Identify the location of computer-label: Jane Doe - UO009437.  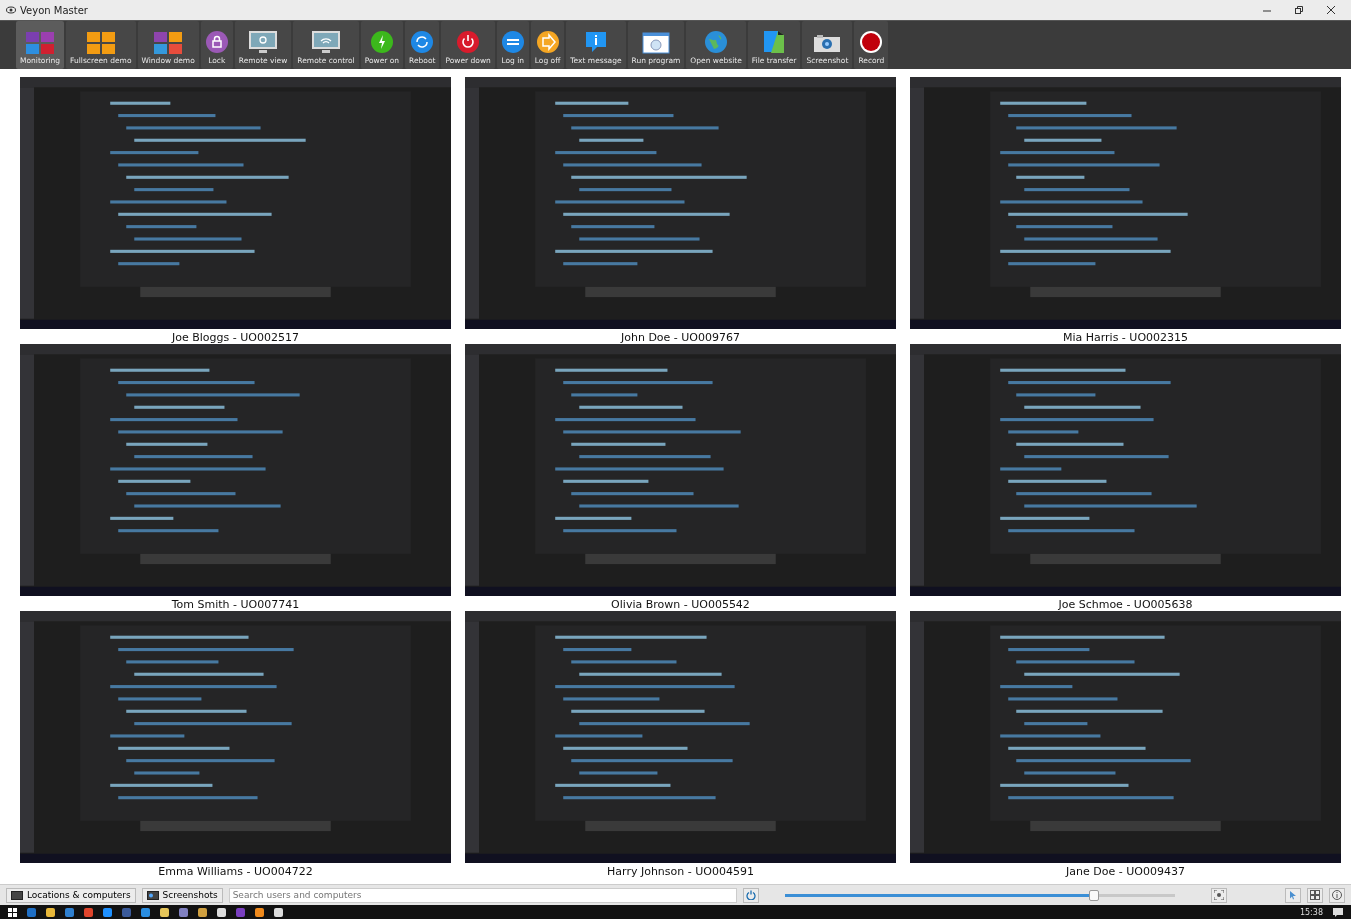
(1125, 871).